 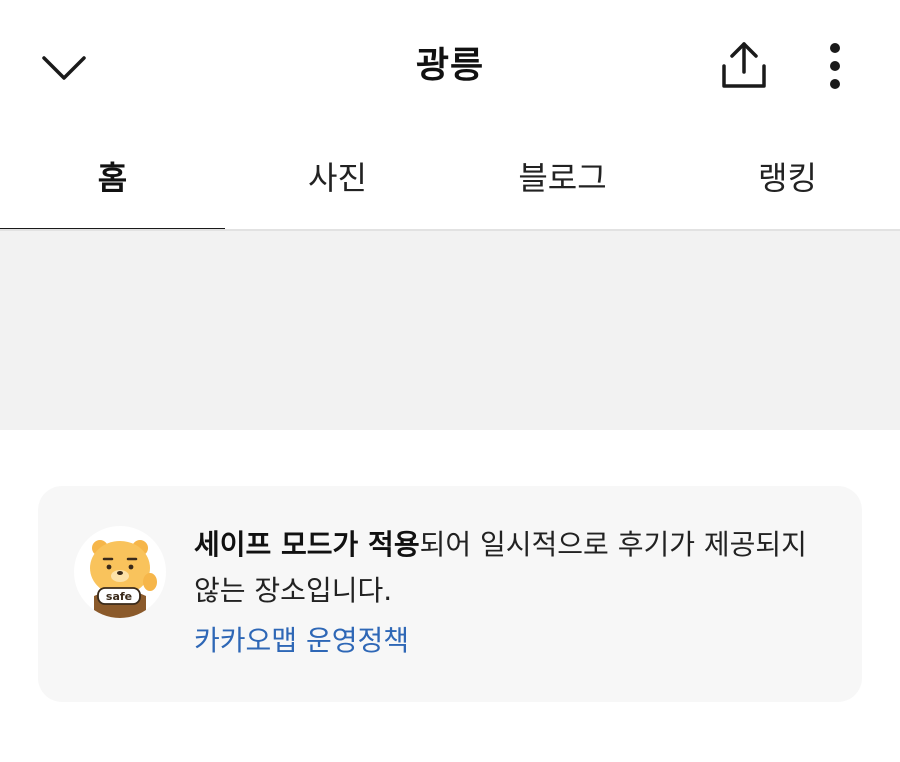 I want to click on safe-mode-bold-text: 세이프 모드가 적용, so click(x=307, y=544).